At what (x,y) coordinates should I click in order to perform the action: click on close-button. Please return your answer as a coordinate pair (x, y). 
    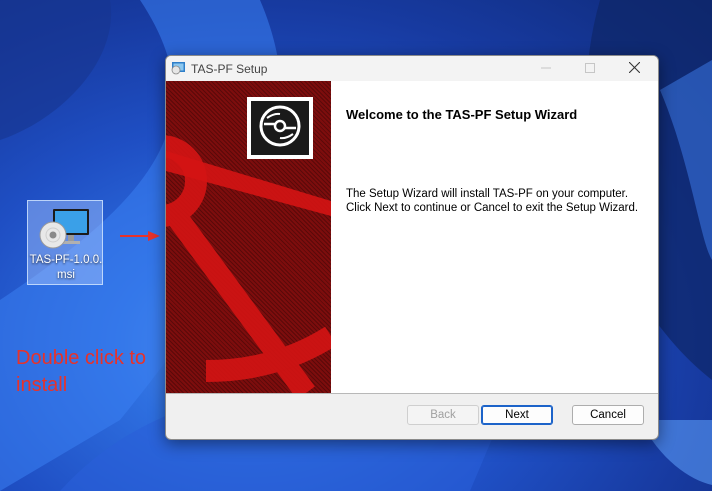
    Looking at the image, I should click on (634, 68).